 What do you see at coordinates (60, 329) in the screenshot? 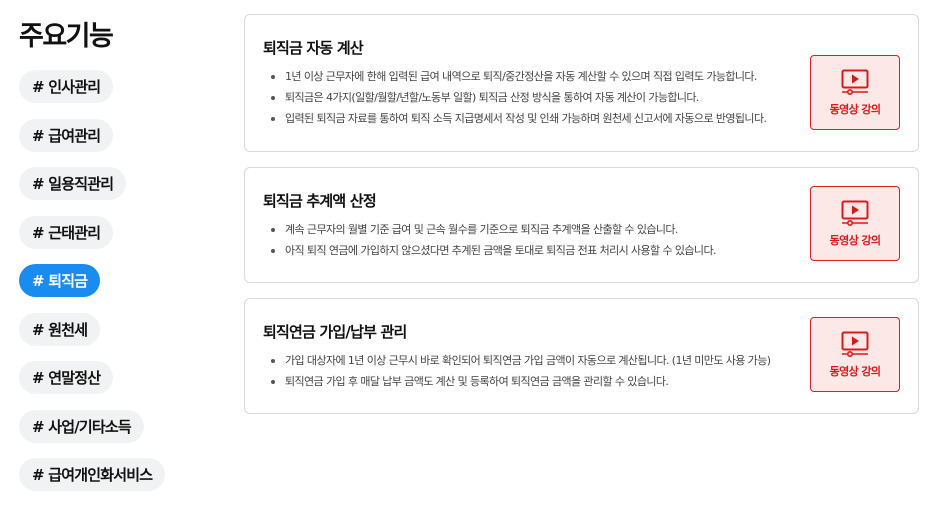
I see `nav-tag-withholding: # 원천세` at bounding box center [60, 329].